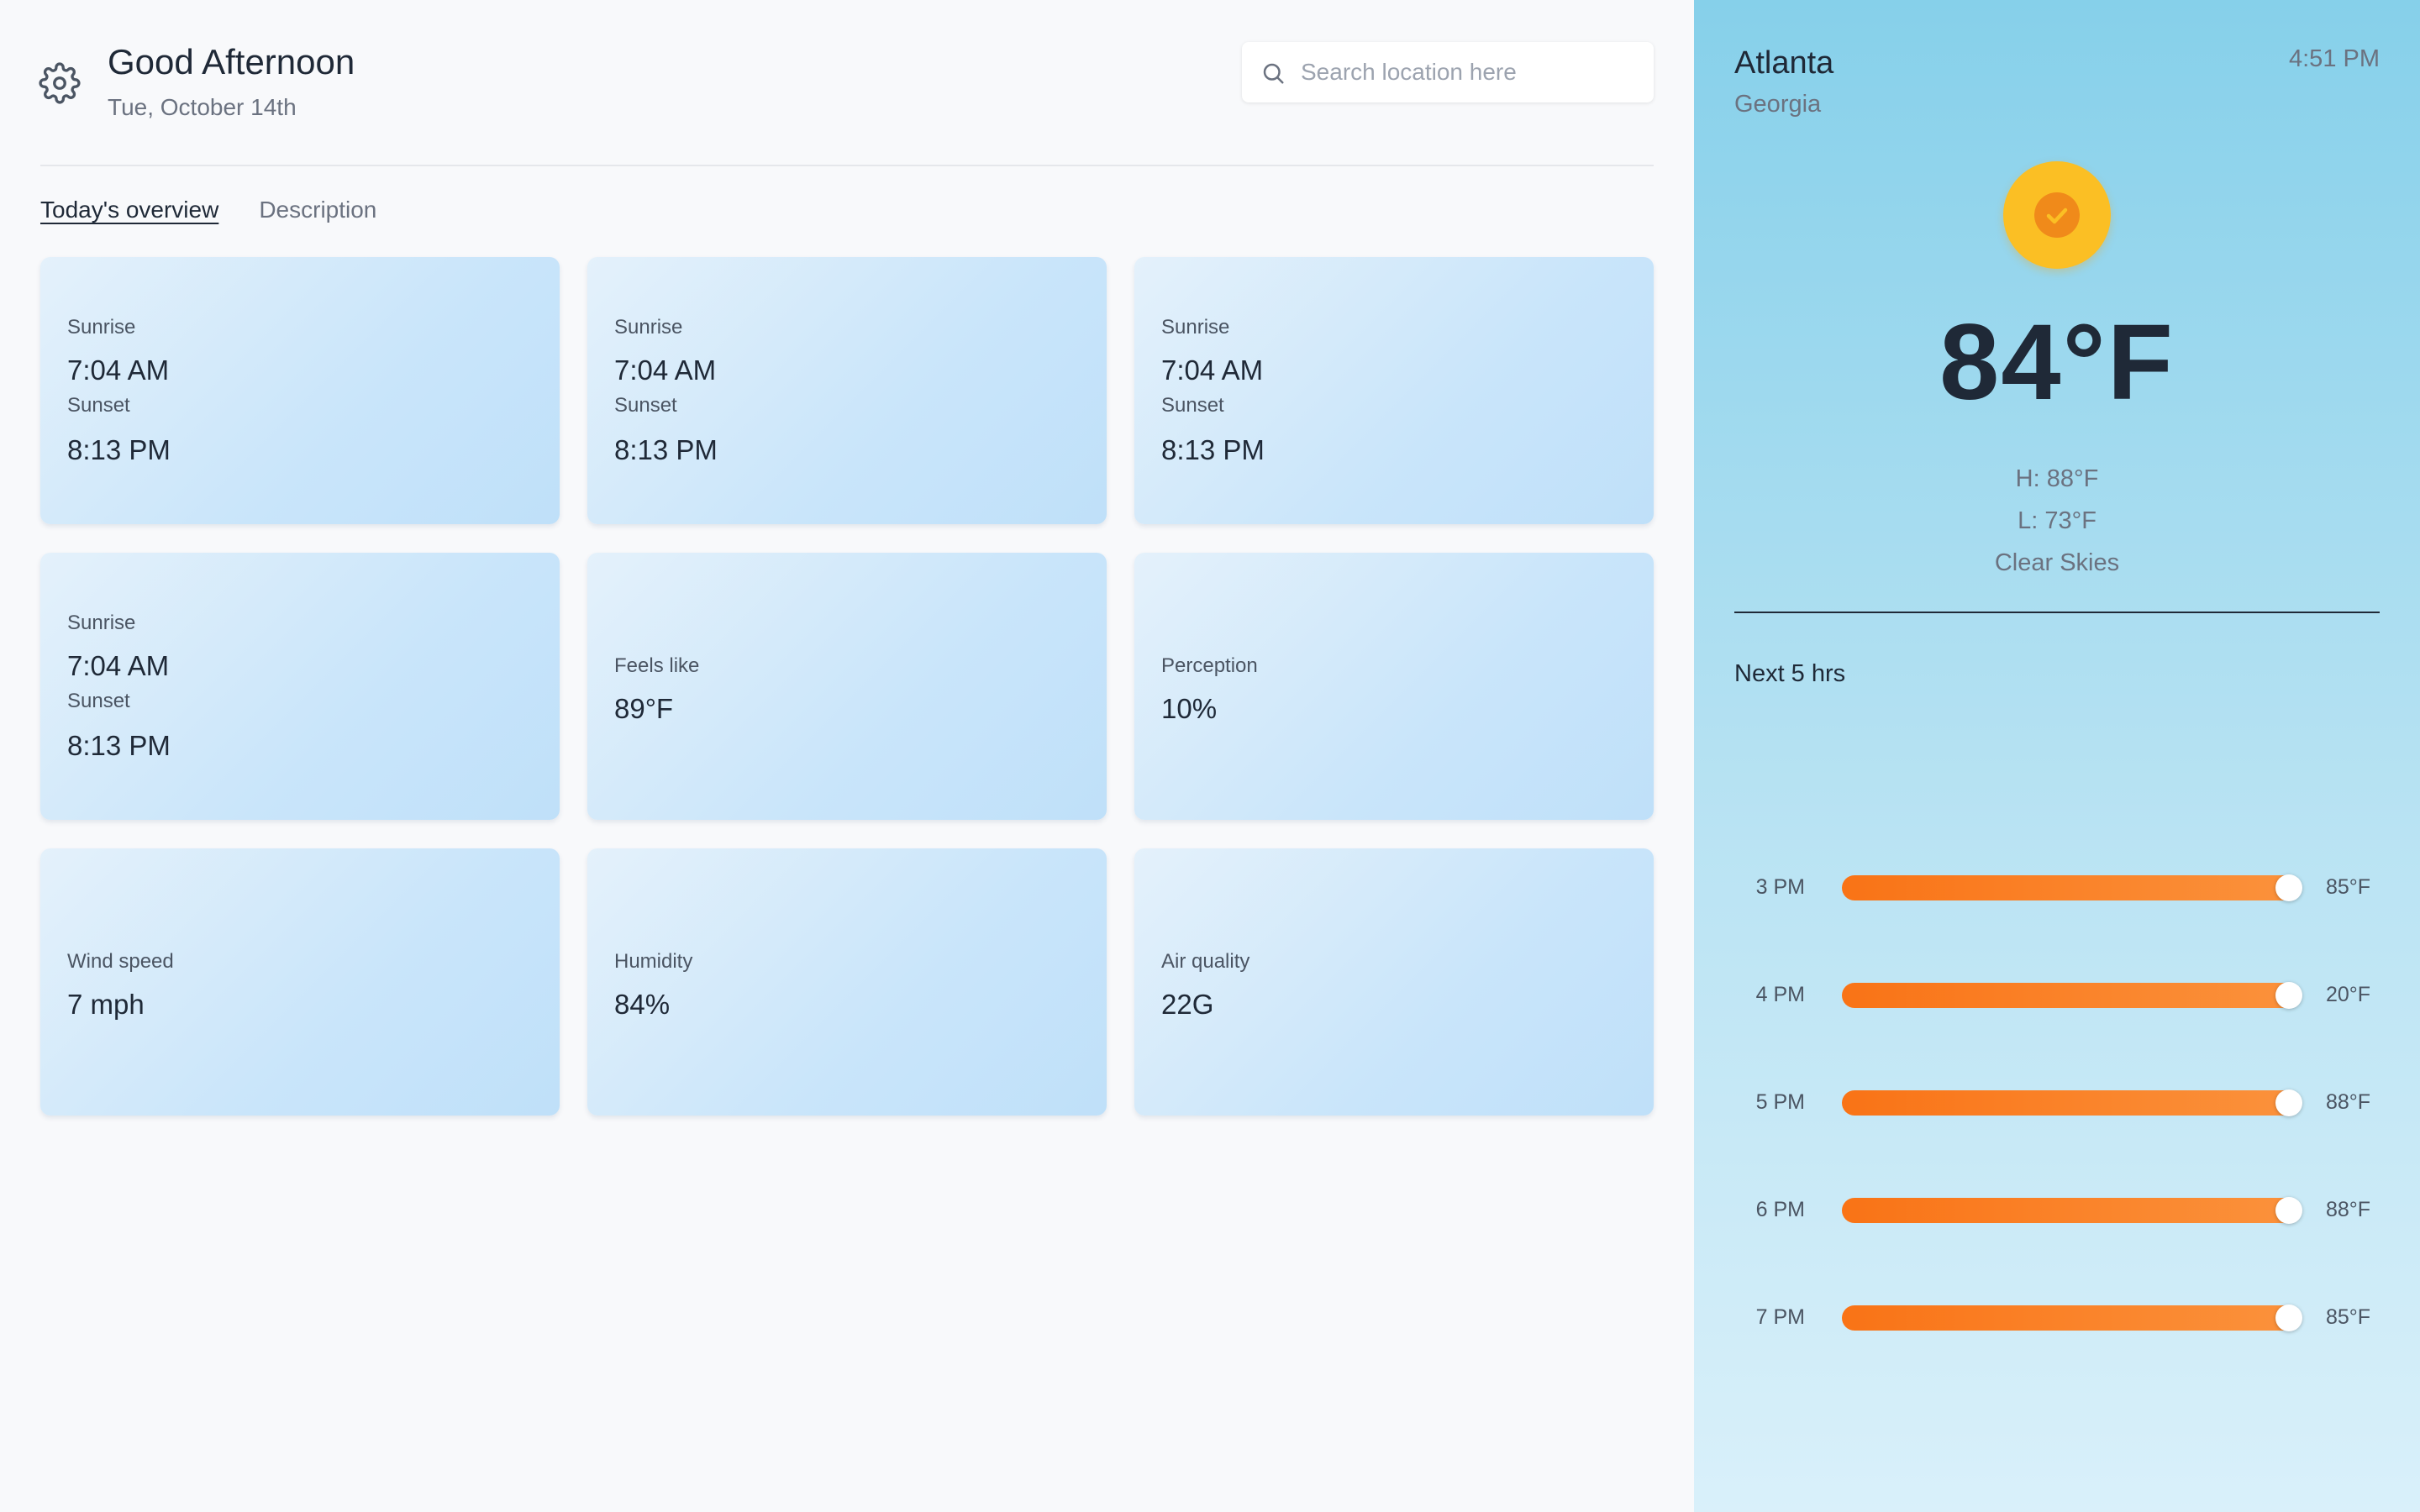 This screenshot has width=2420, height=1512. What do you see at coordinates (1394, 982) in the screenshot?
I see `air-quality-card: Air quality 22G` at bounding box center [1394, 982].